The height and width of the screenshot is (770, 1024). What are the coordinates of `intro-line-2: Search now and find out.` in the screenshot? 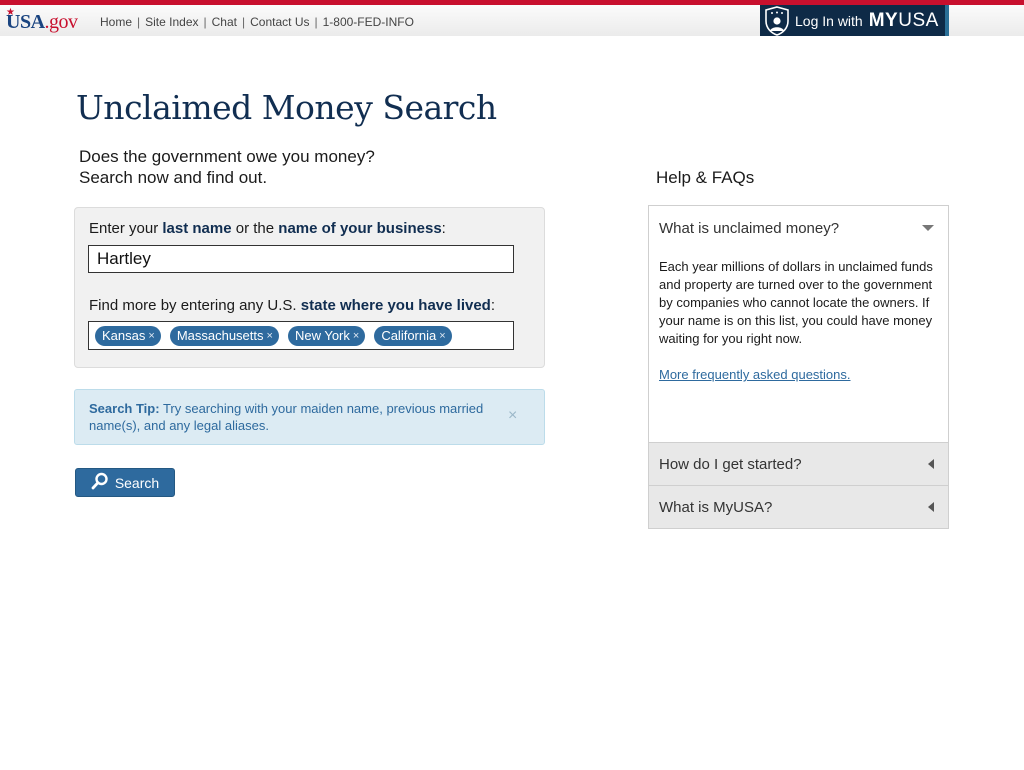 It's located at (173, 177).